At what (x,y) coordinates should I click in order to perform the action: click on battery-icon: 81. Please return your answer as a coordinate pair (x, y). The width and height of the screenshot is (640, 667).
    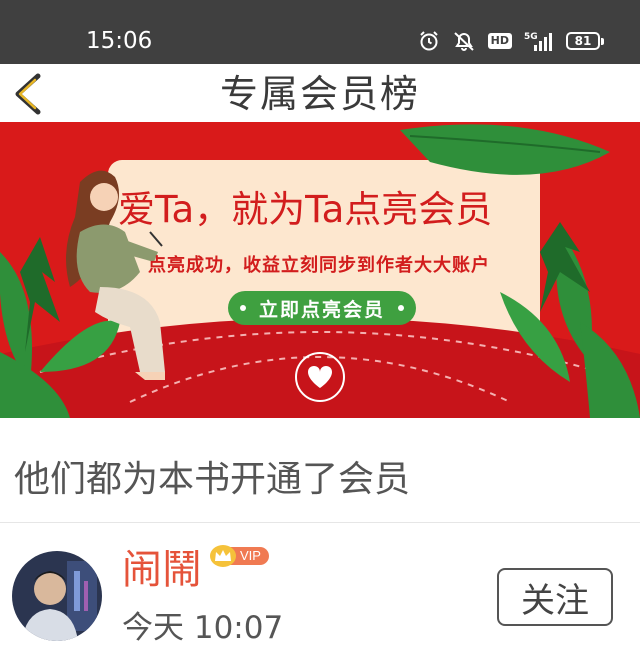
    Looking at the image, I should click on (585, 41).